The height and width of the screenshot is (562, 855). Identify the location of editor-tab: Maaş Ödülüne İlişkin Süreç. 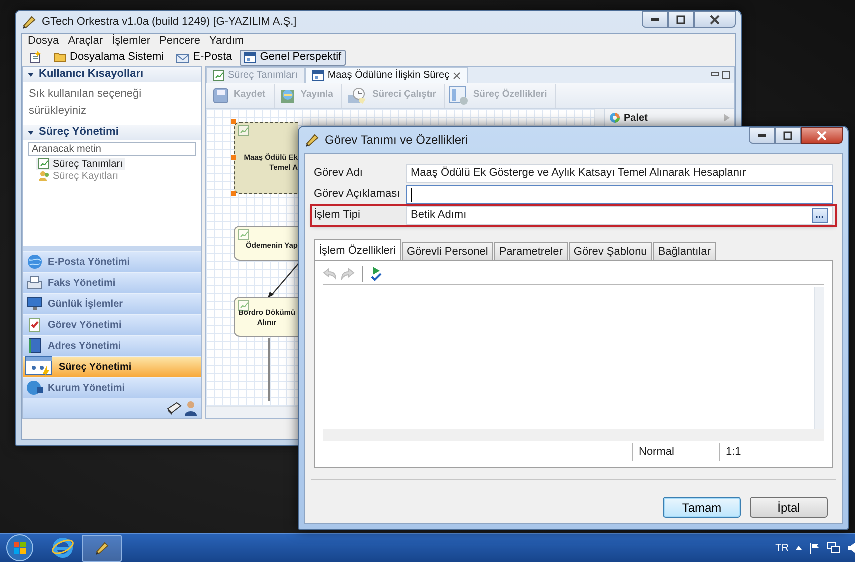
(386, 75).